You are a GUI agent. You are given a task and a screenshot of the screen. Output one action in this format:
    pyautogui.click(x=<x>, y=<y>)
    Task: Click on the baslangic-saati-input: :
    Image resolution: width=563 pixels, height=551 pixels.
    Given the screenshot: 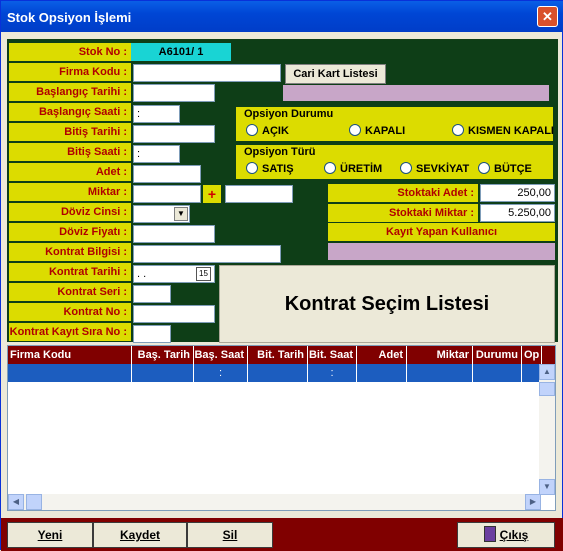 What is the action you would take?
    pyautogui.click(x=156, y=114)
    